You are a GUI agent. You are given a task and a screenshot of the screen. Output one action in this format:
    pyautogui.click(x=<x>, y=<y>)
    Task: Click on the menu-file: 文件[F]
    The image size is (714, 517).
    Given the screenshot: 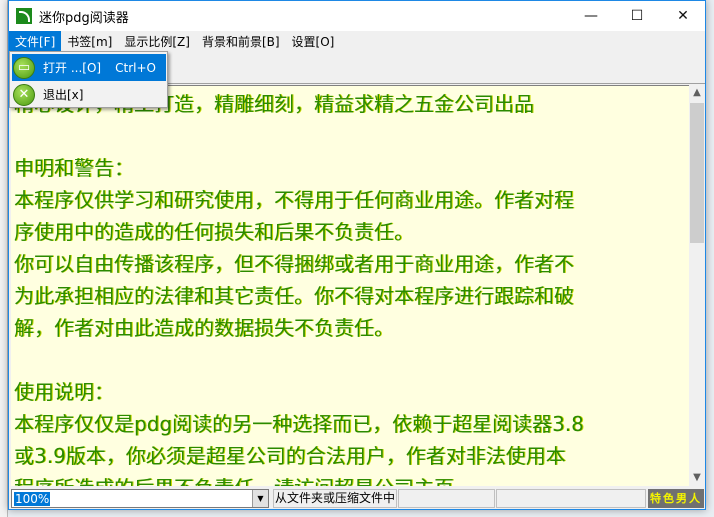 What is the action you would take?
    pyautogui.click(x=35, y=41)
    